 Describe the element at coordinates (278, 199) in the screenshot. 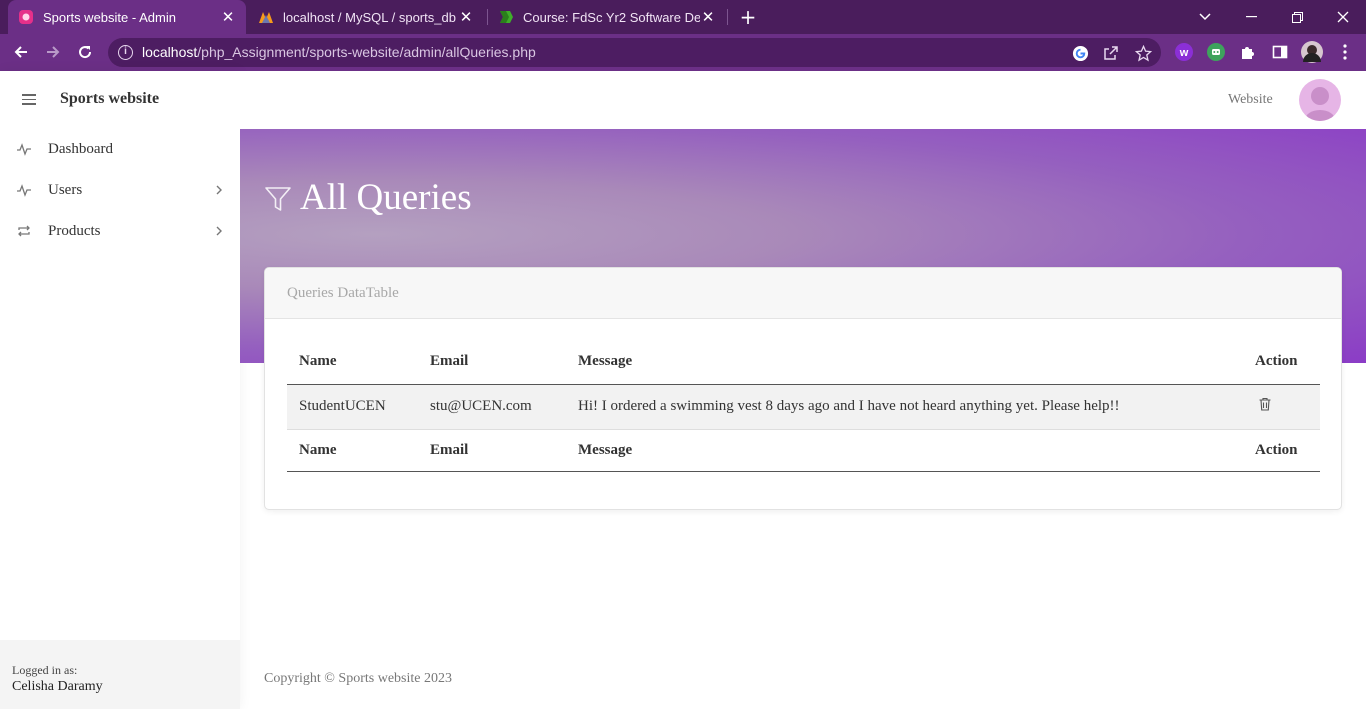

I see `filter-icon` at that location.